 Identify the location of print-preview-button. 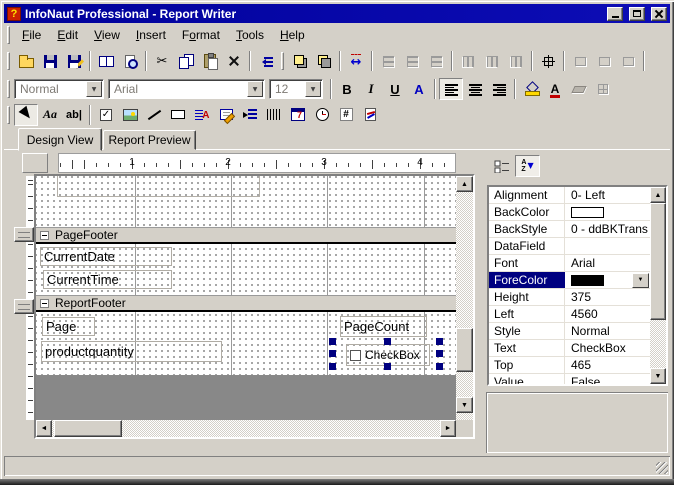
(130, 61).